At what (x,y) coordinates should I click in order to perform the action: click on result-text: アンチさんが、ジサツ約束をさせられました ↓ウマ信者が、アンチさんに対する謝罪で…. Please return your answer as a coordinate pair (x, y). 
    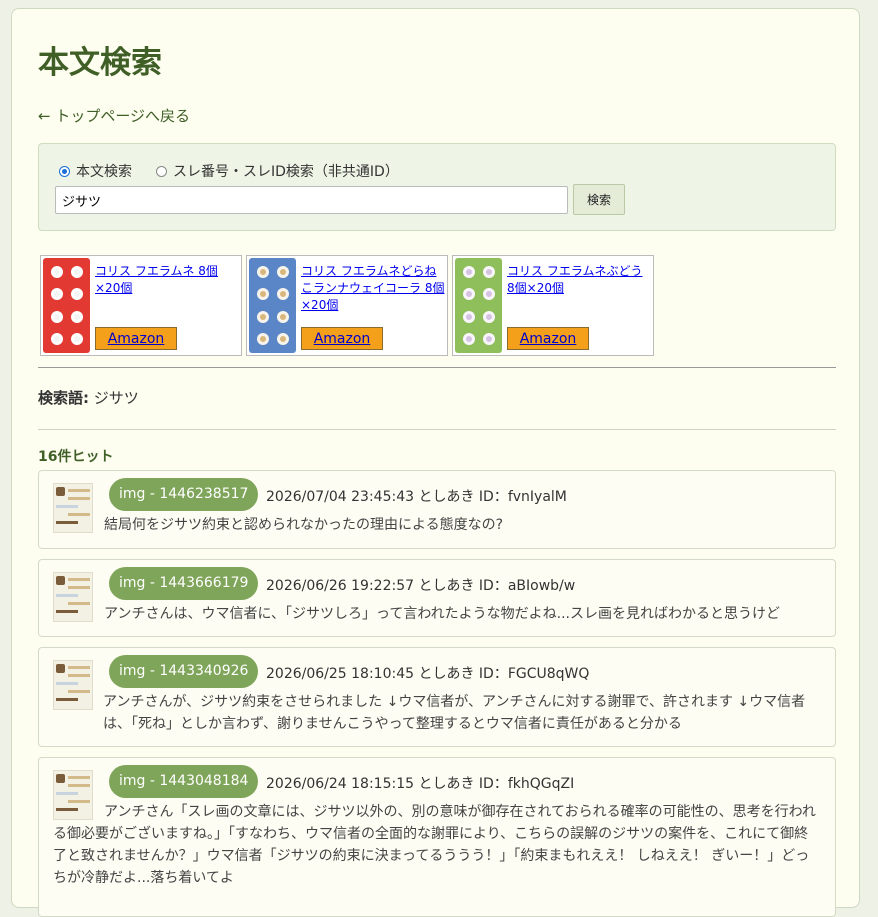
    Looking at the image, I should click on (454, 713).